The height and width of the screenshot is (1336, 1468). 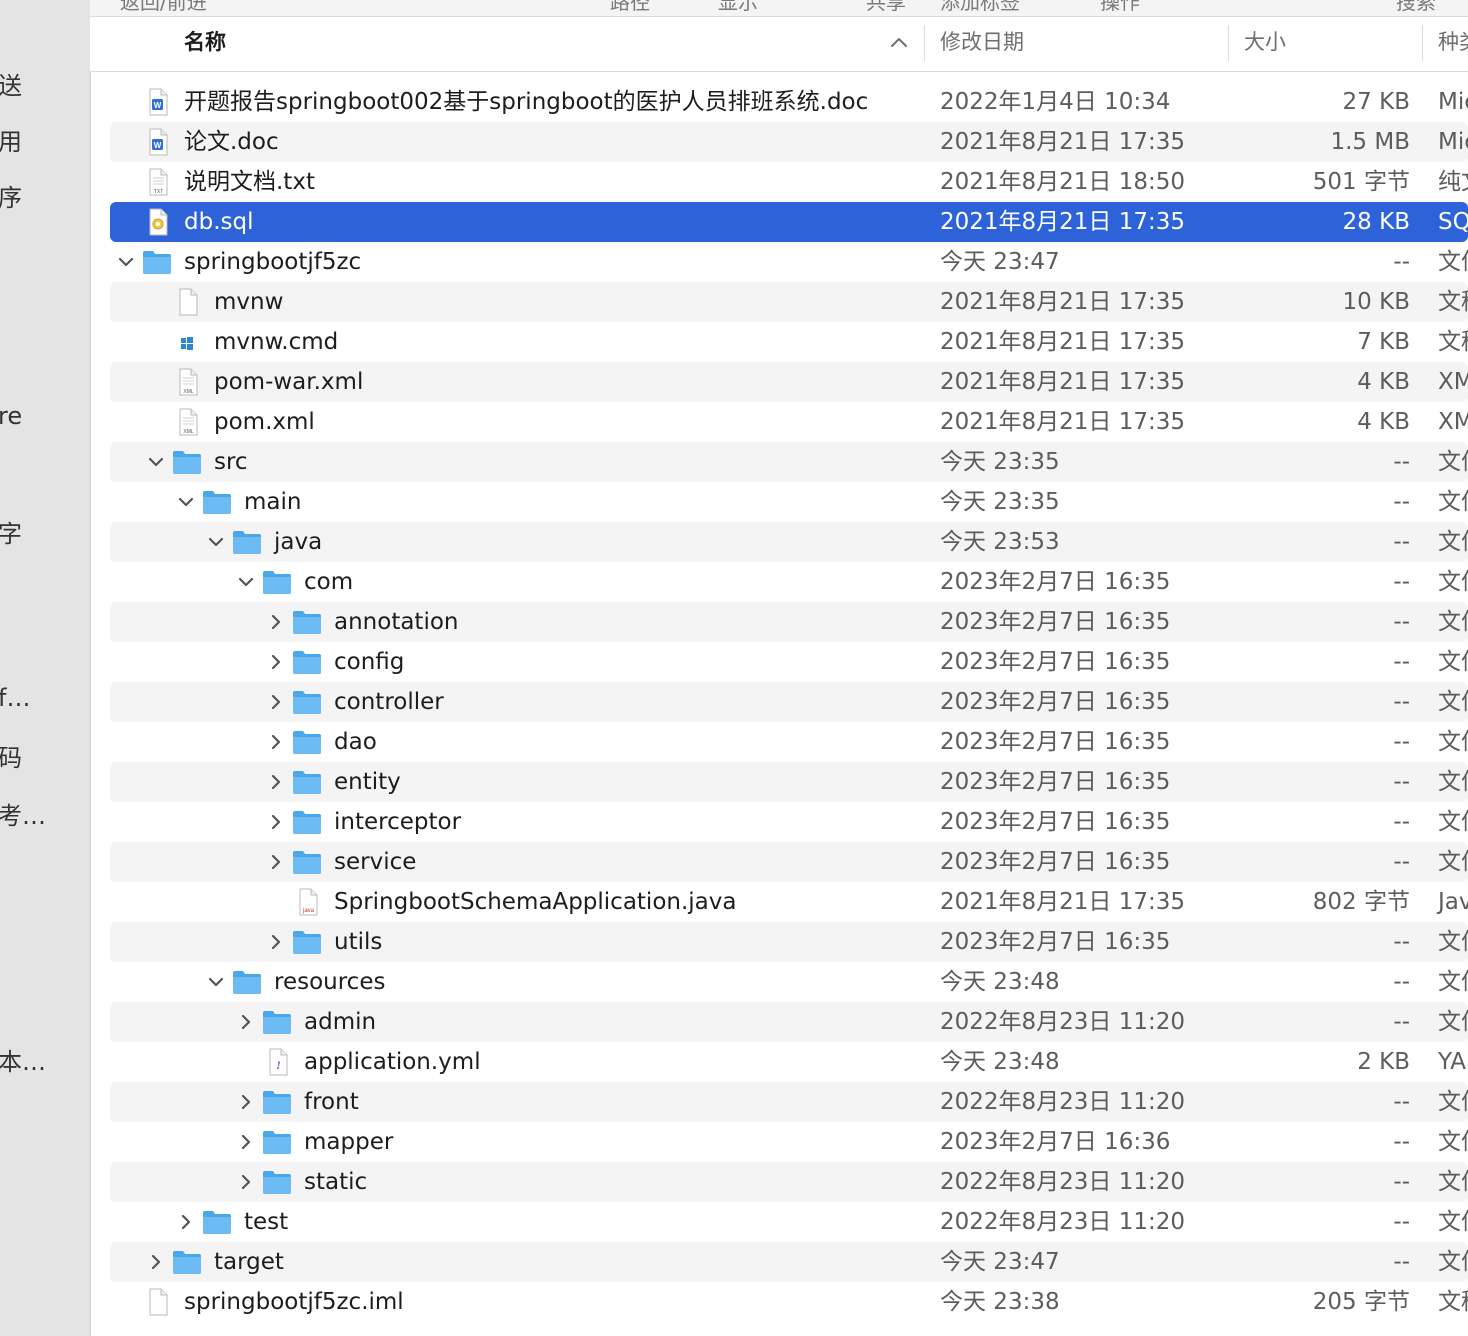 I want to click on folder-row: config 2023年2月7日 16:35 -- 文件夹, so click(x=789, y=662).